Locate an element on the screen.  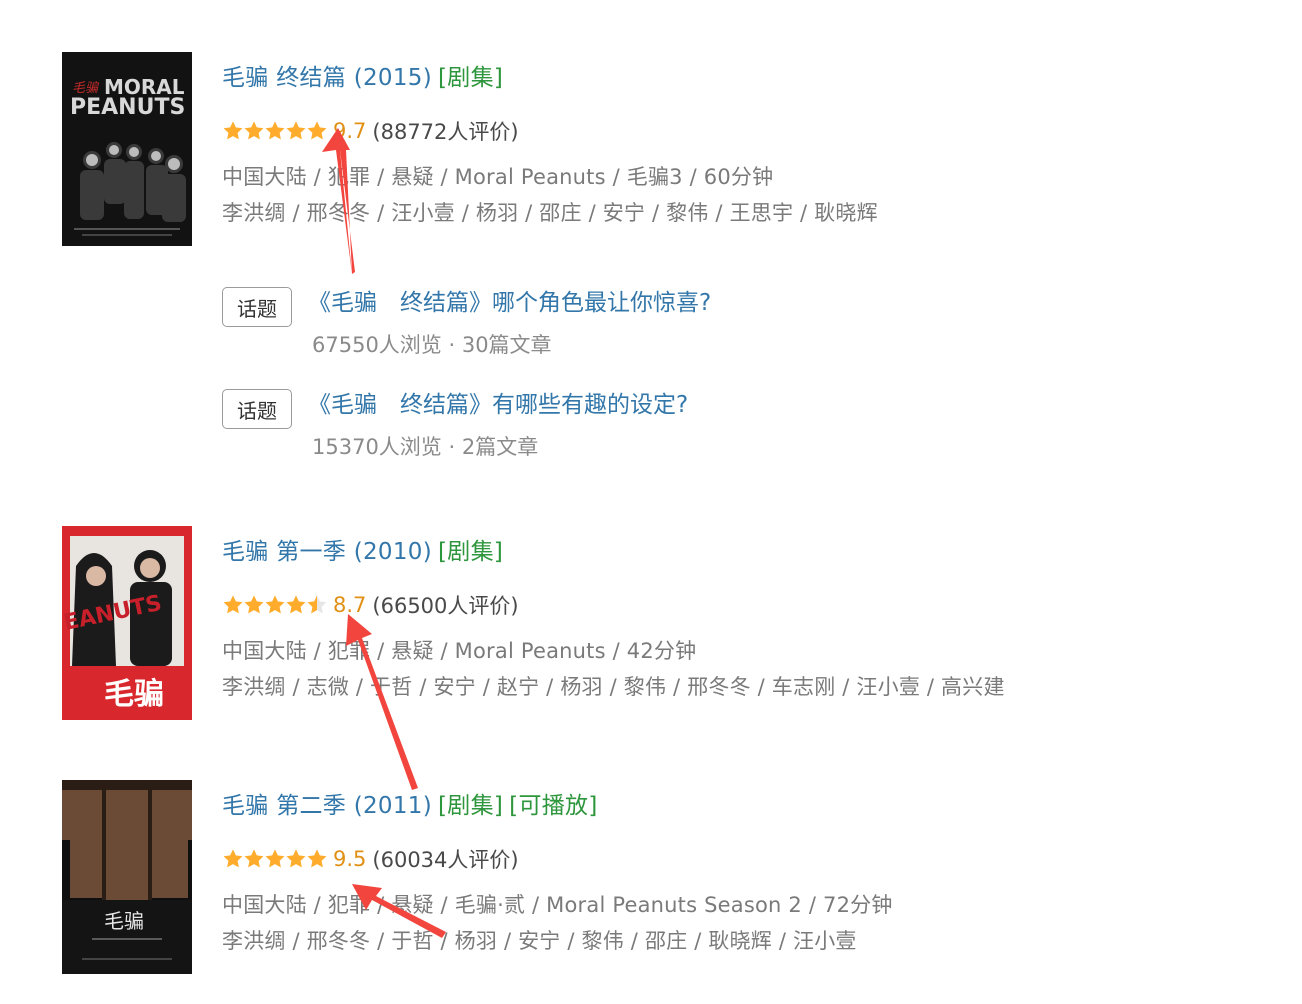
vote-count: (88772人评价) is located at coordinates (445, 131).